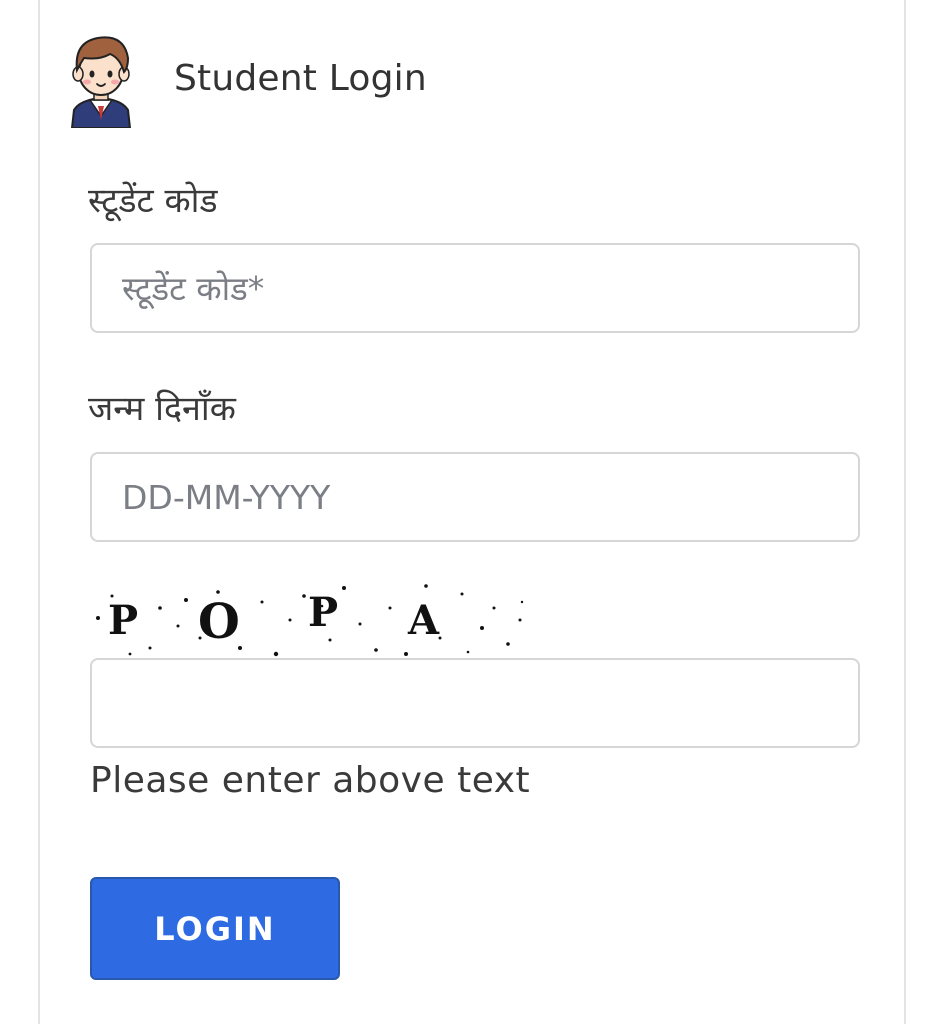  I want to click on captcha-char-1: P, so click(123, 620).